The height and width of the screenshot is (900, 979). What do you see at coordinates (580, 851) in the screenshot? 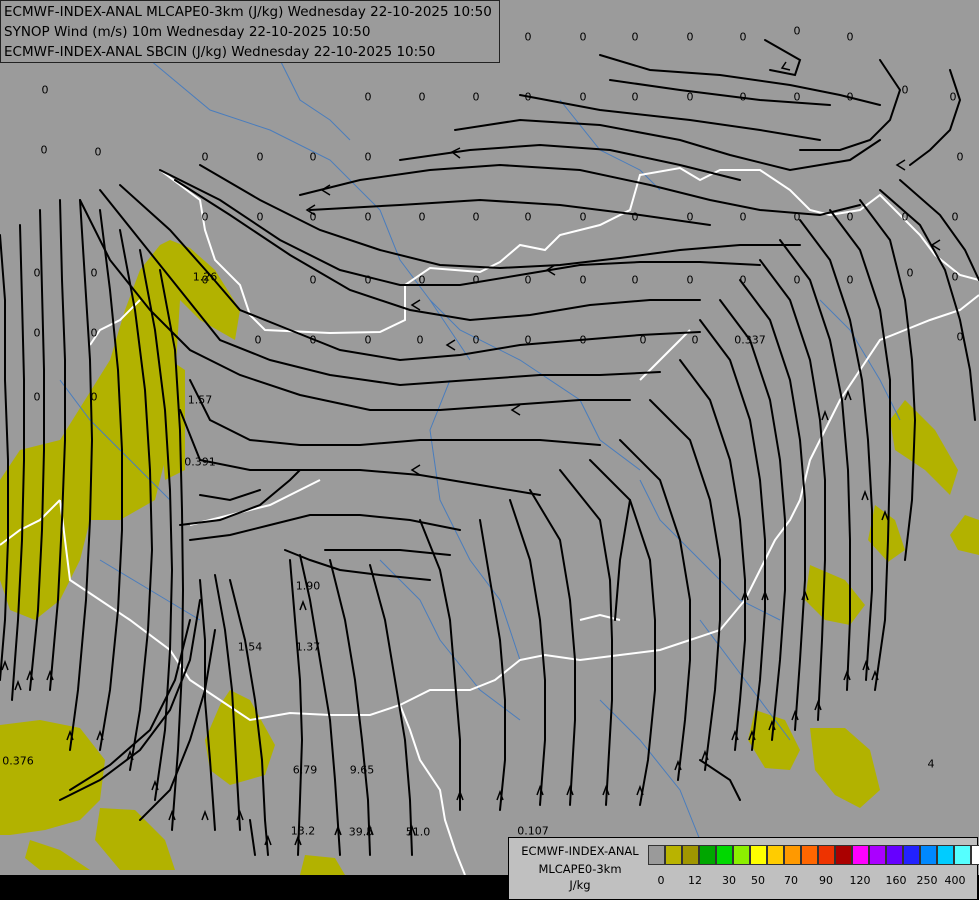
I see `legend-title-source: ECMWF-INDEX-ANAL` at bounding box center [580, 851].